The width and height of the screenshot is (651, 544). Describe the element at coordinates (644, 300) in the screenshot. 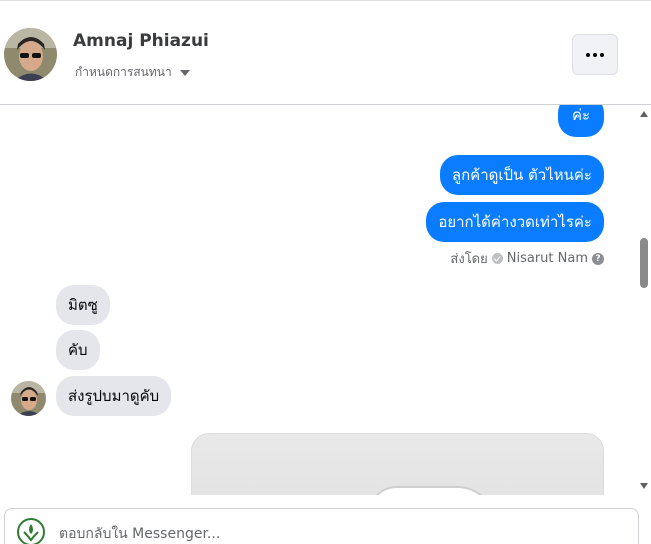

I see `scrollbar` at that location.